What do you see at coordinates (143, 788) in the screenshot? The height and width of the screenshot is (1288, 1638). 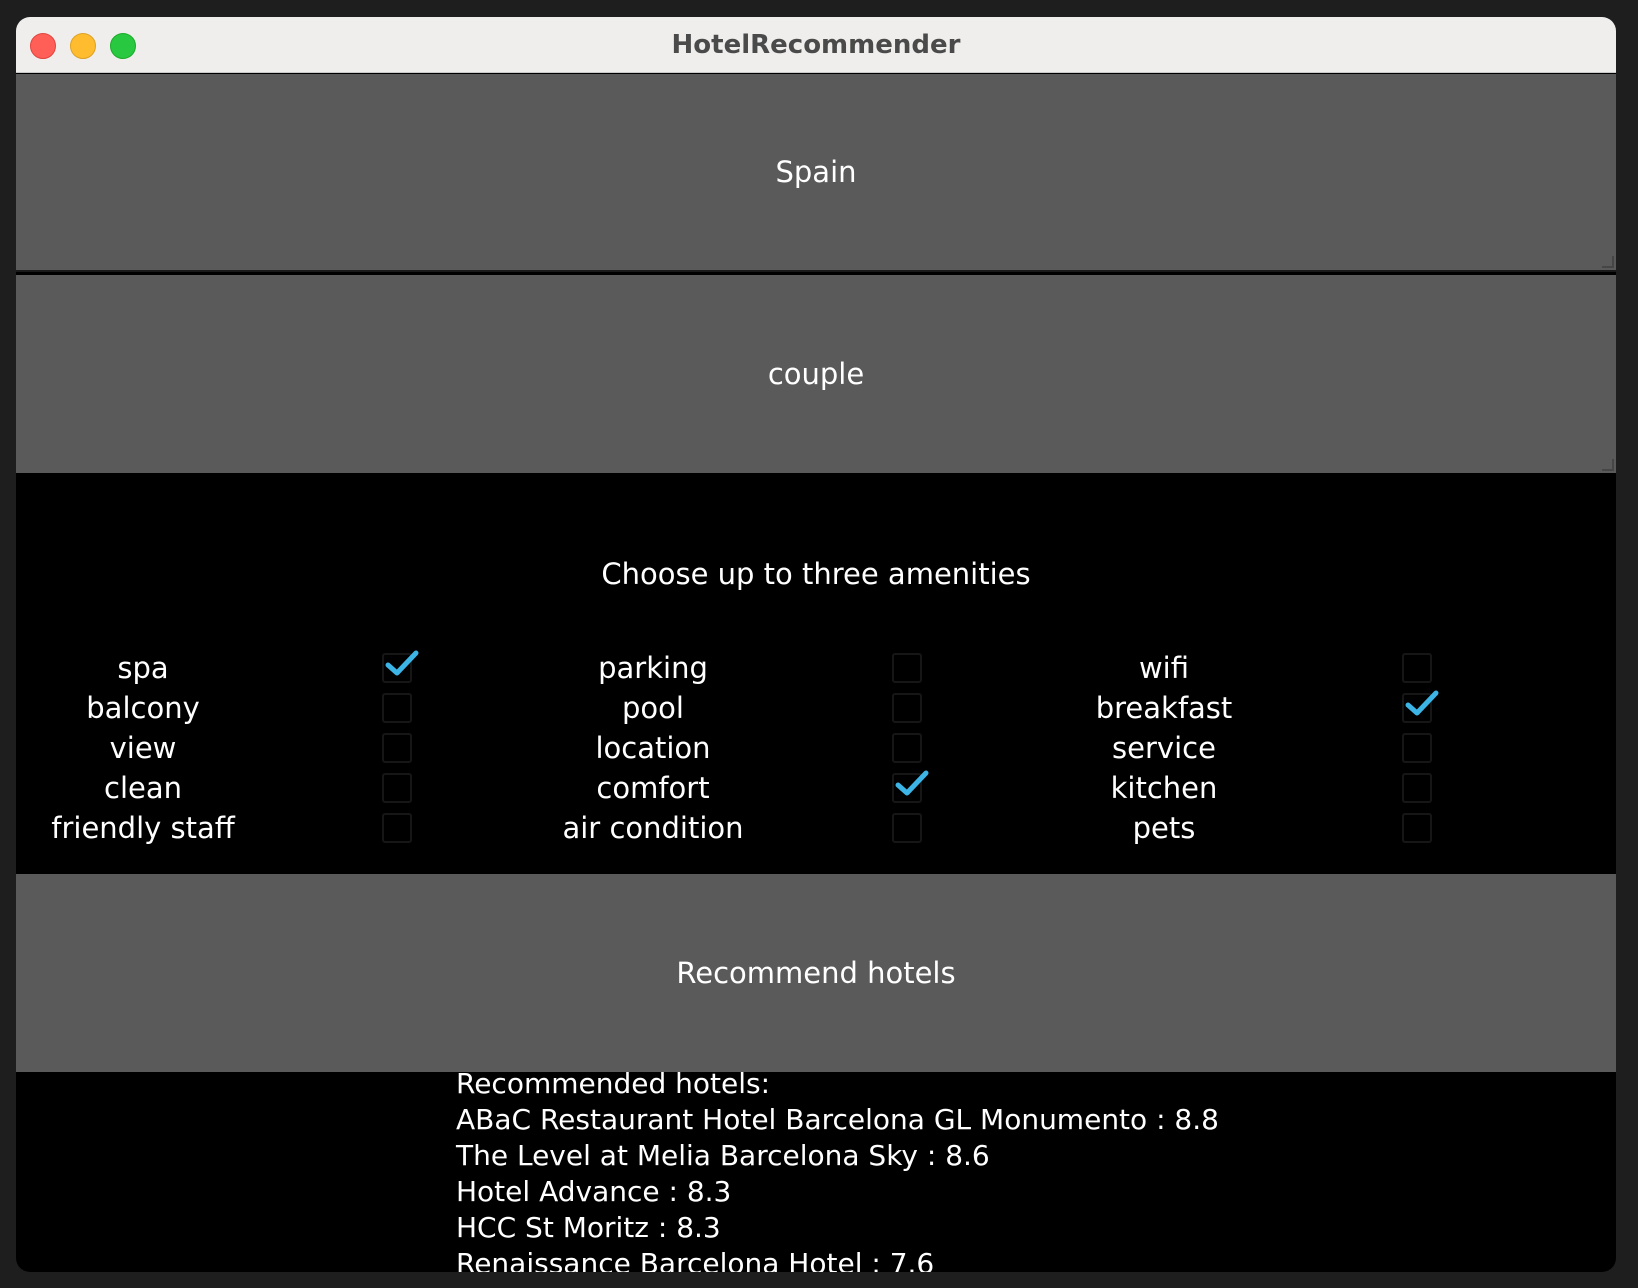 I see `amenity-label-clean: clean` at bounding box center [143, 788].